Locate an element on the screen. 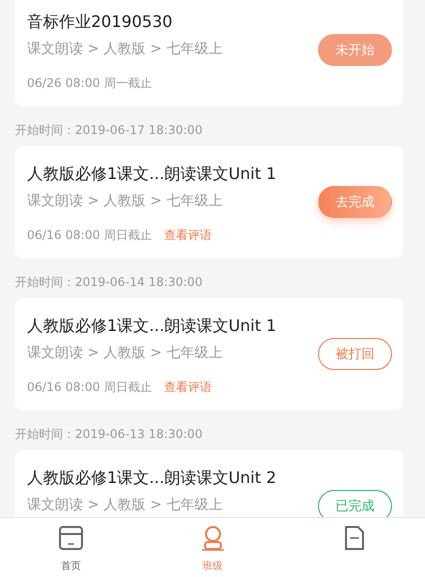 Image resolution: width=425 pixels, height=577 pixels. nav-tab: 首页 is located at coordinates (71, 547).